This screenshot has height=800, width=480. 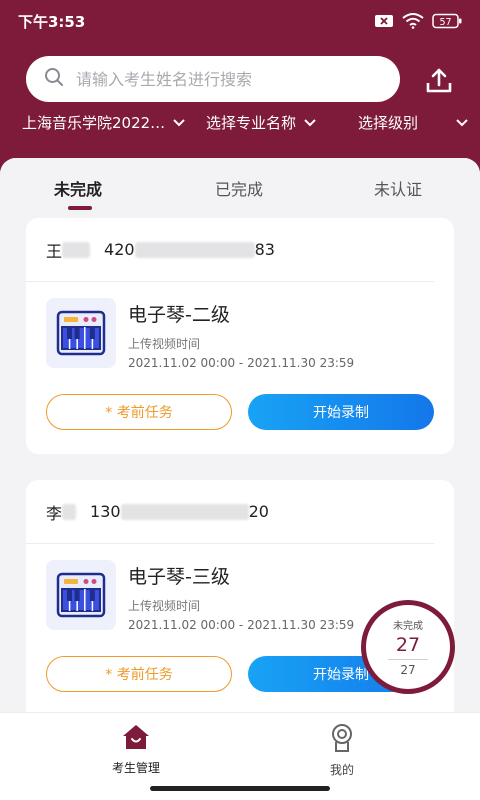 I want to click on search-row, so click(x=243, y=79).